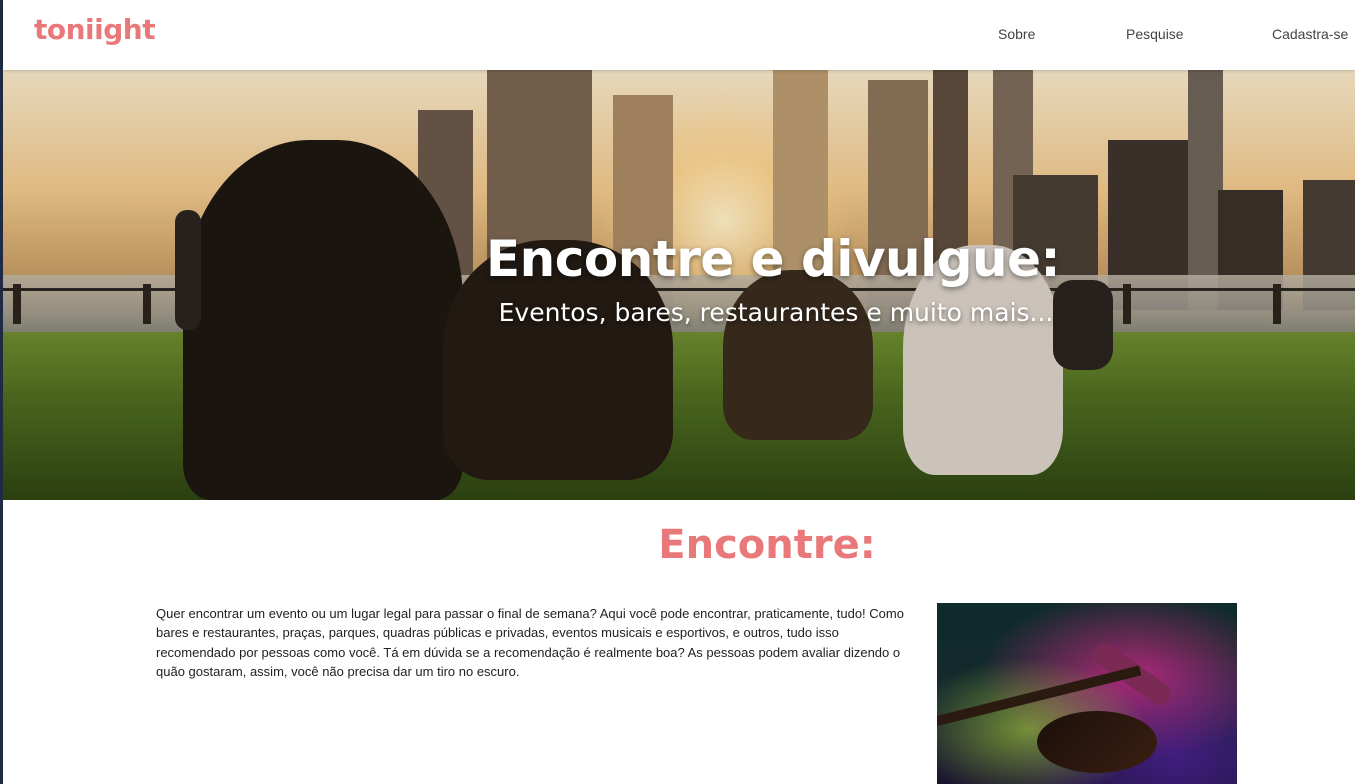 Image resolution: width=1355 pixels, height=784 pixels. Describe the element at coordinates (95, 29) in the screenshot. I see `logo: toniight` at that location.